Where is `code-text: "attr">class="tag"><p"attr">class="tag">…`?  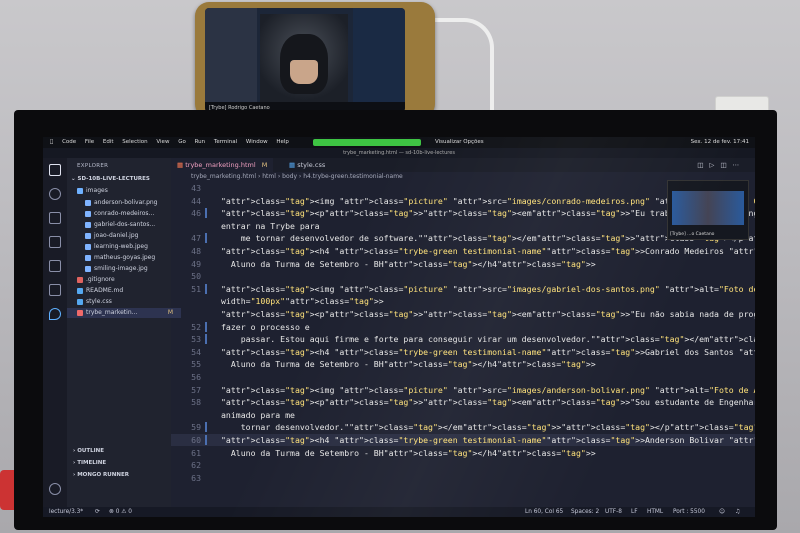
code-text: "attr">class="tag"><p"attr">class="tag">… is located at coordinates (488, 314).